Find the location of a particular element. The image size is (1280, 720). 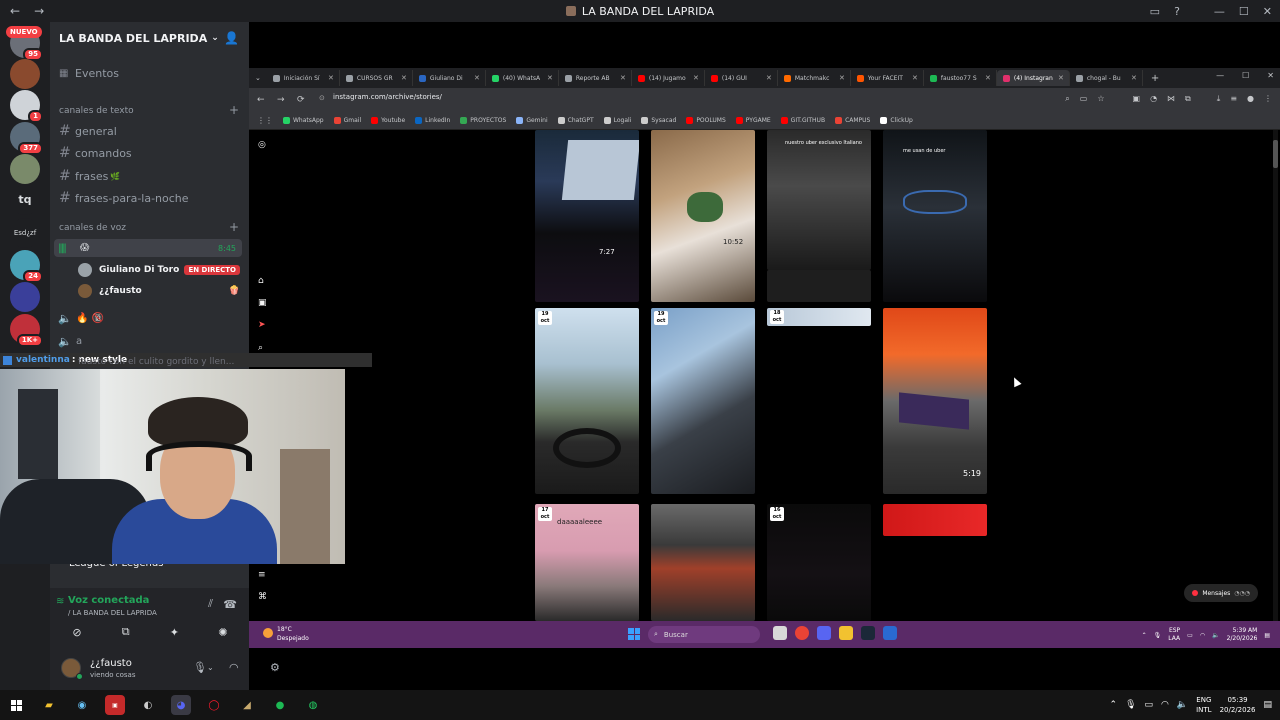

page-scrollbar is located at coordinates (1275, 375).